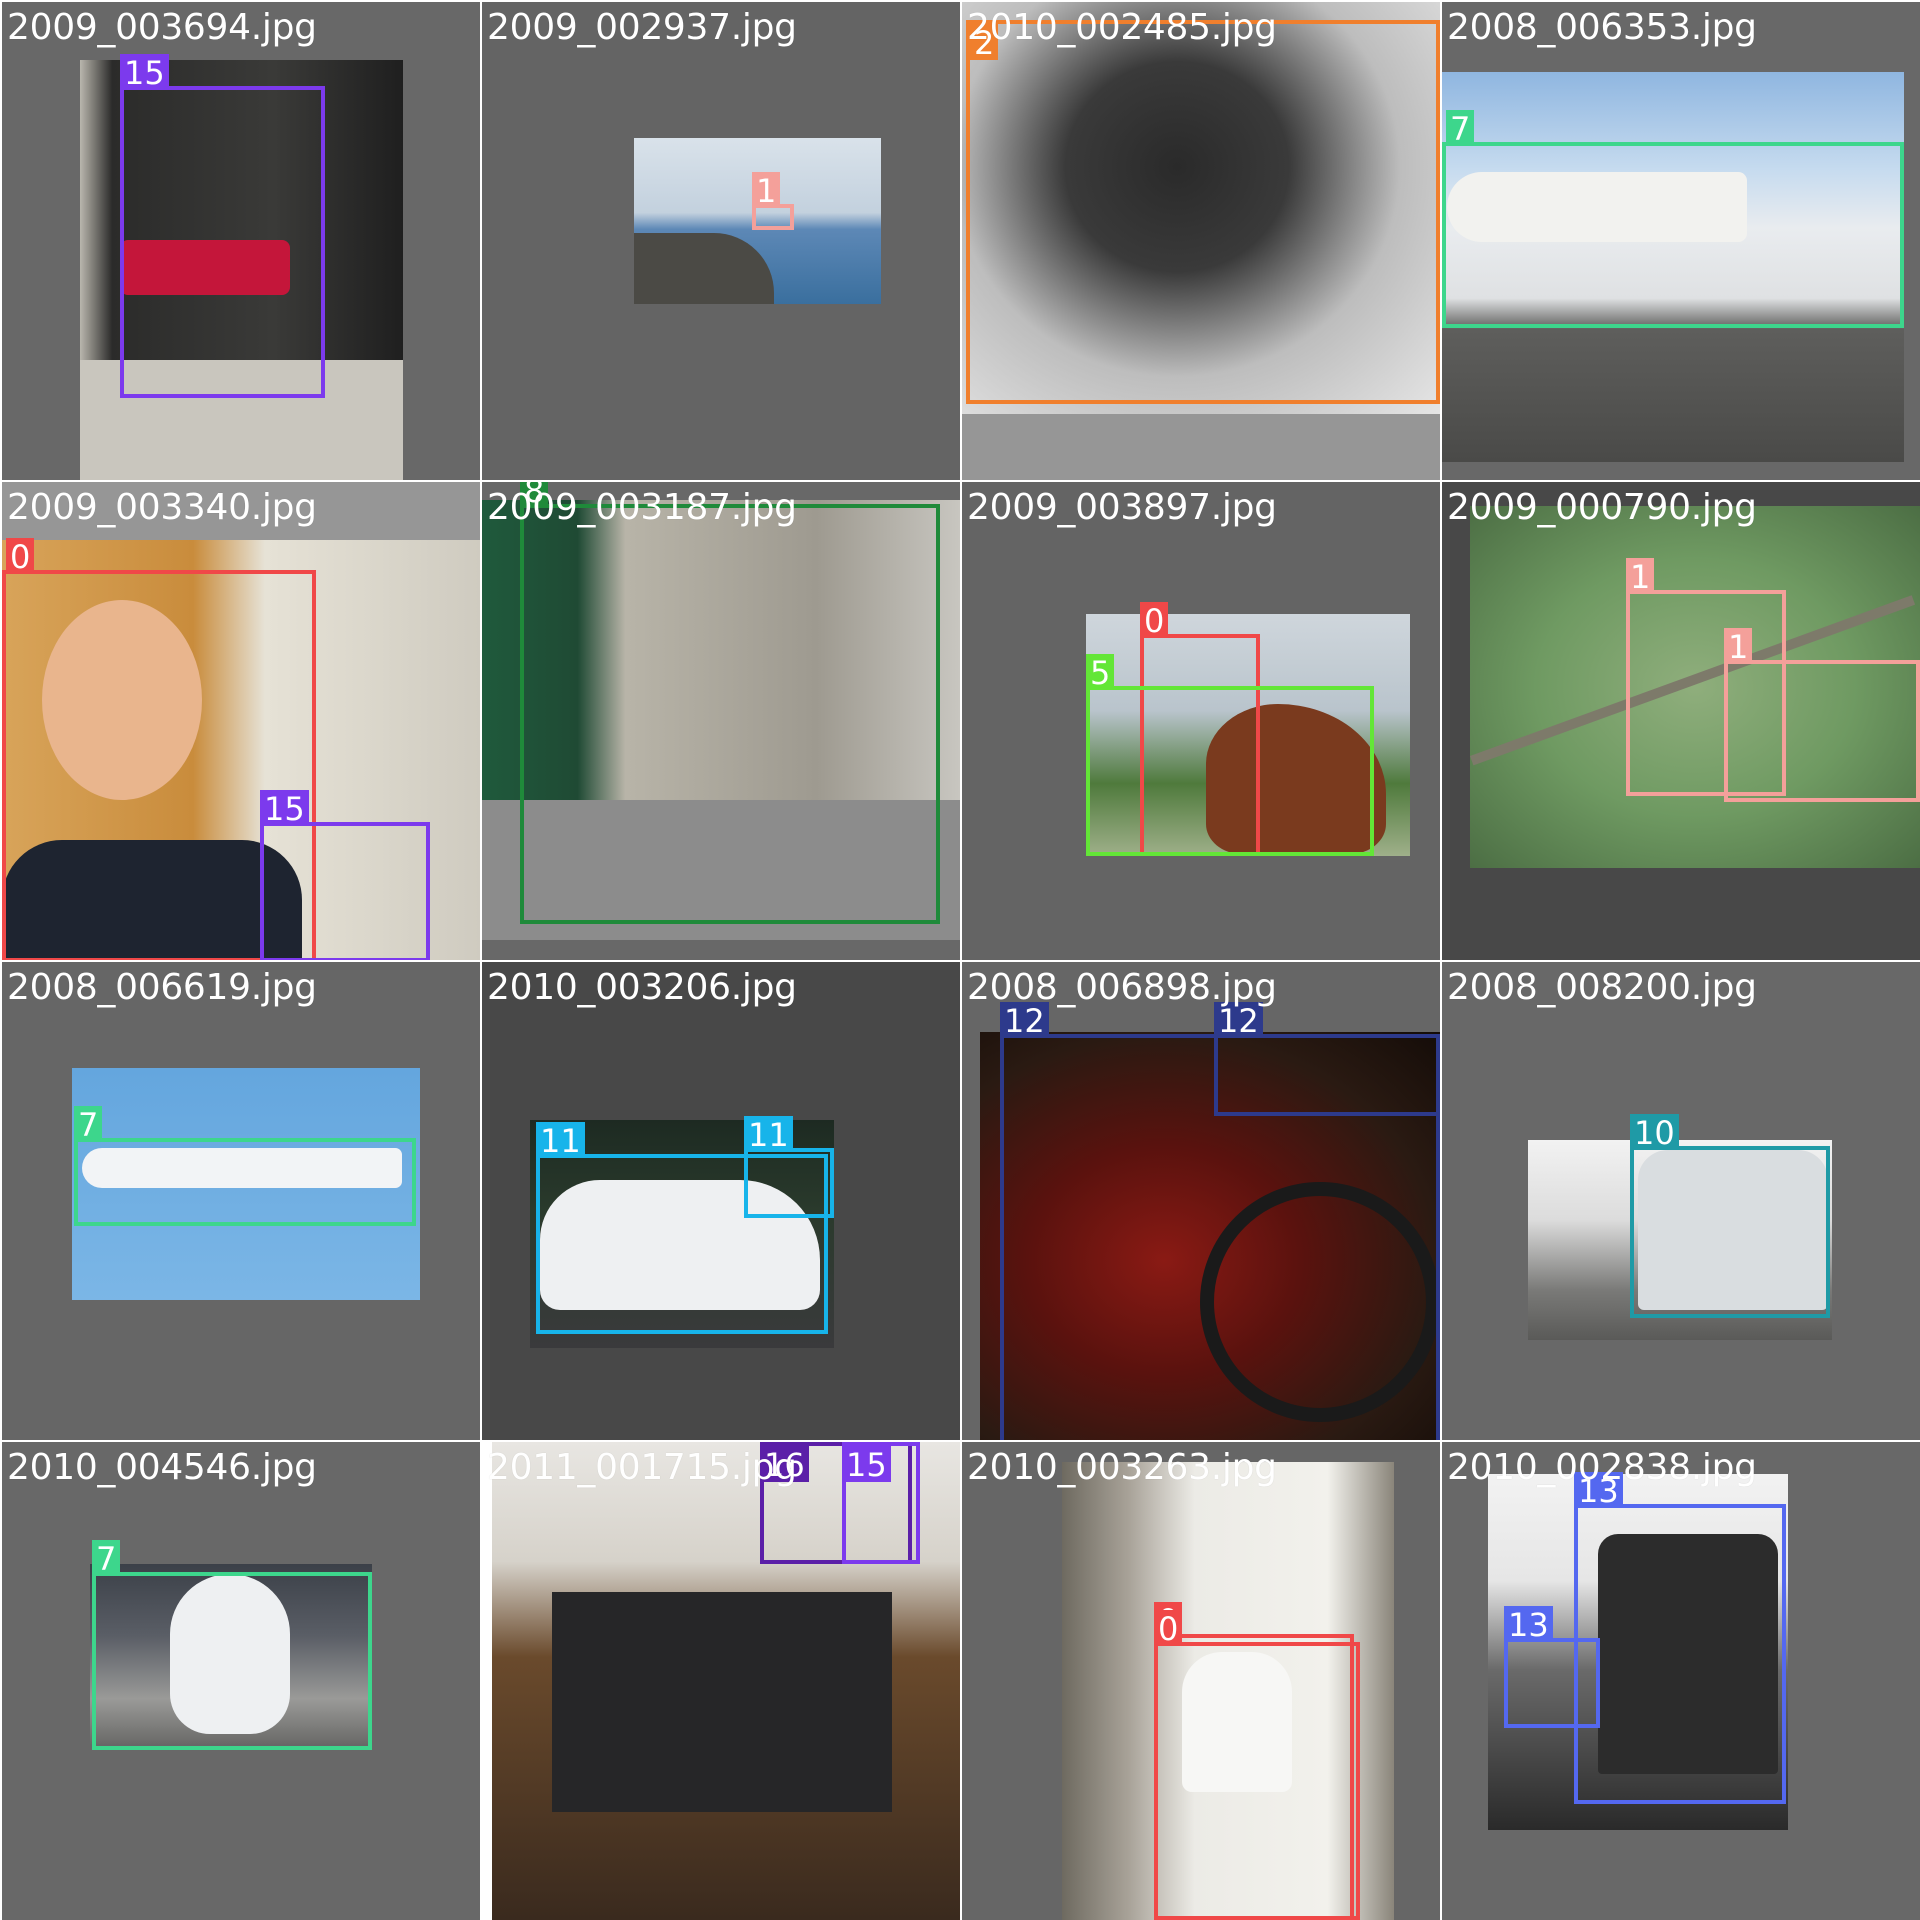  Describe the element at coordinates (1201, 1201) in the screenshot. I see `tile-2008-006898: 2008_006898.jpg 12 12` at that location.